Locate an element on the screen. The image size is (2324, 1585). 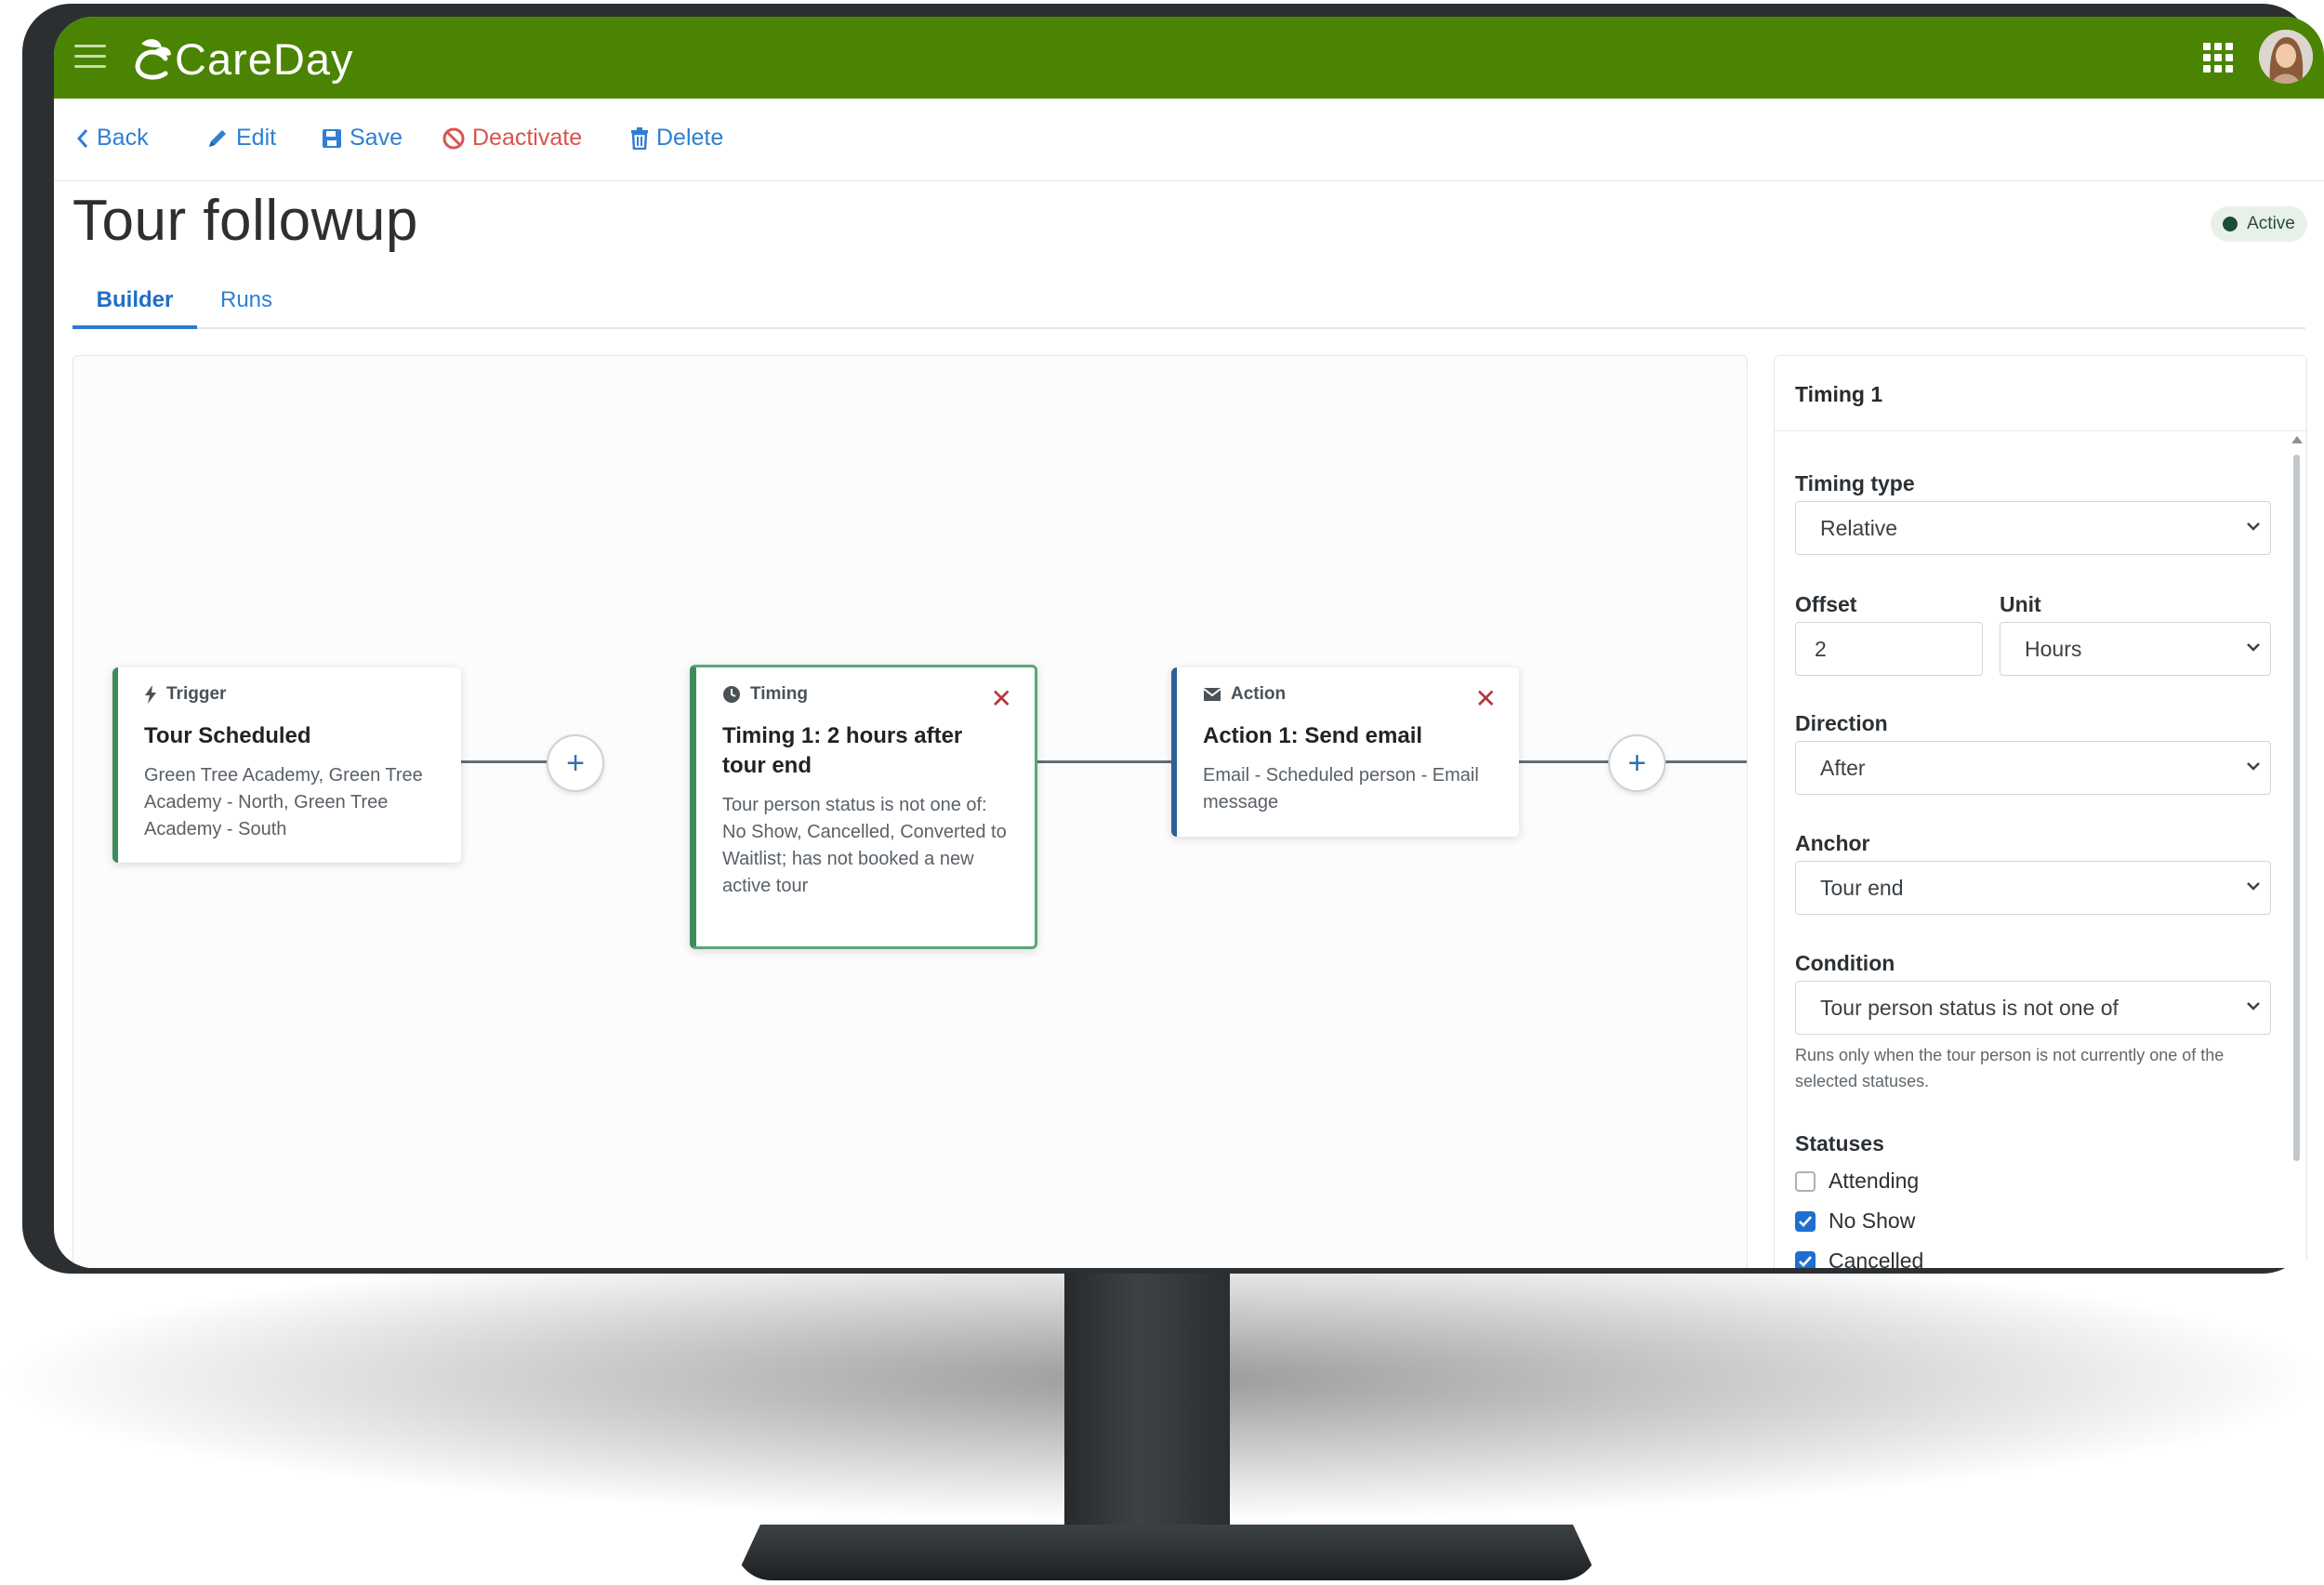
condition-value: Tour person status is not one of is located at coordinates (1969, 1007).